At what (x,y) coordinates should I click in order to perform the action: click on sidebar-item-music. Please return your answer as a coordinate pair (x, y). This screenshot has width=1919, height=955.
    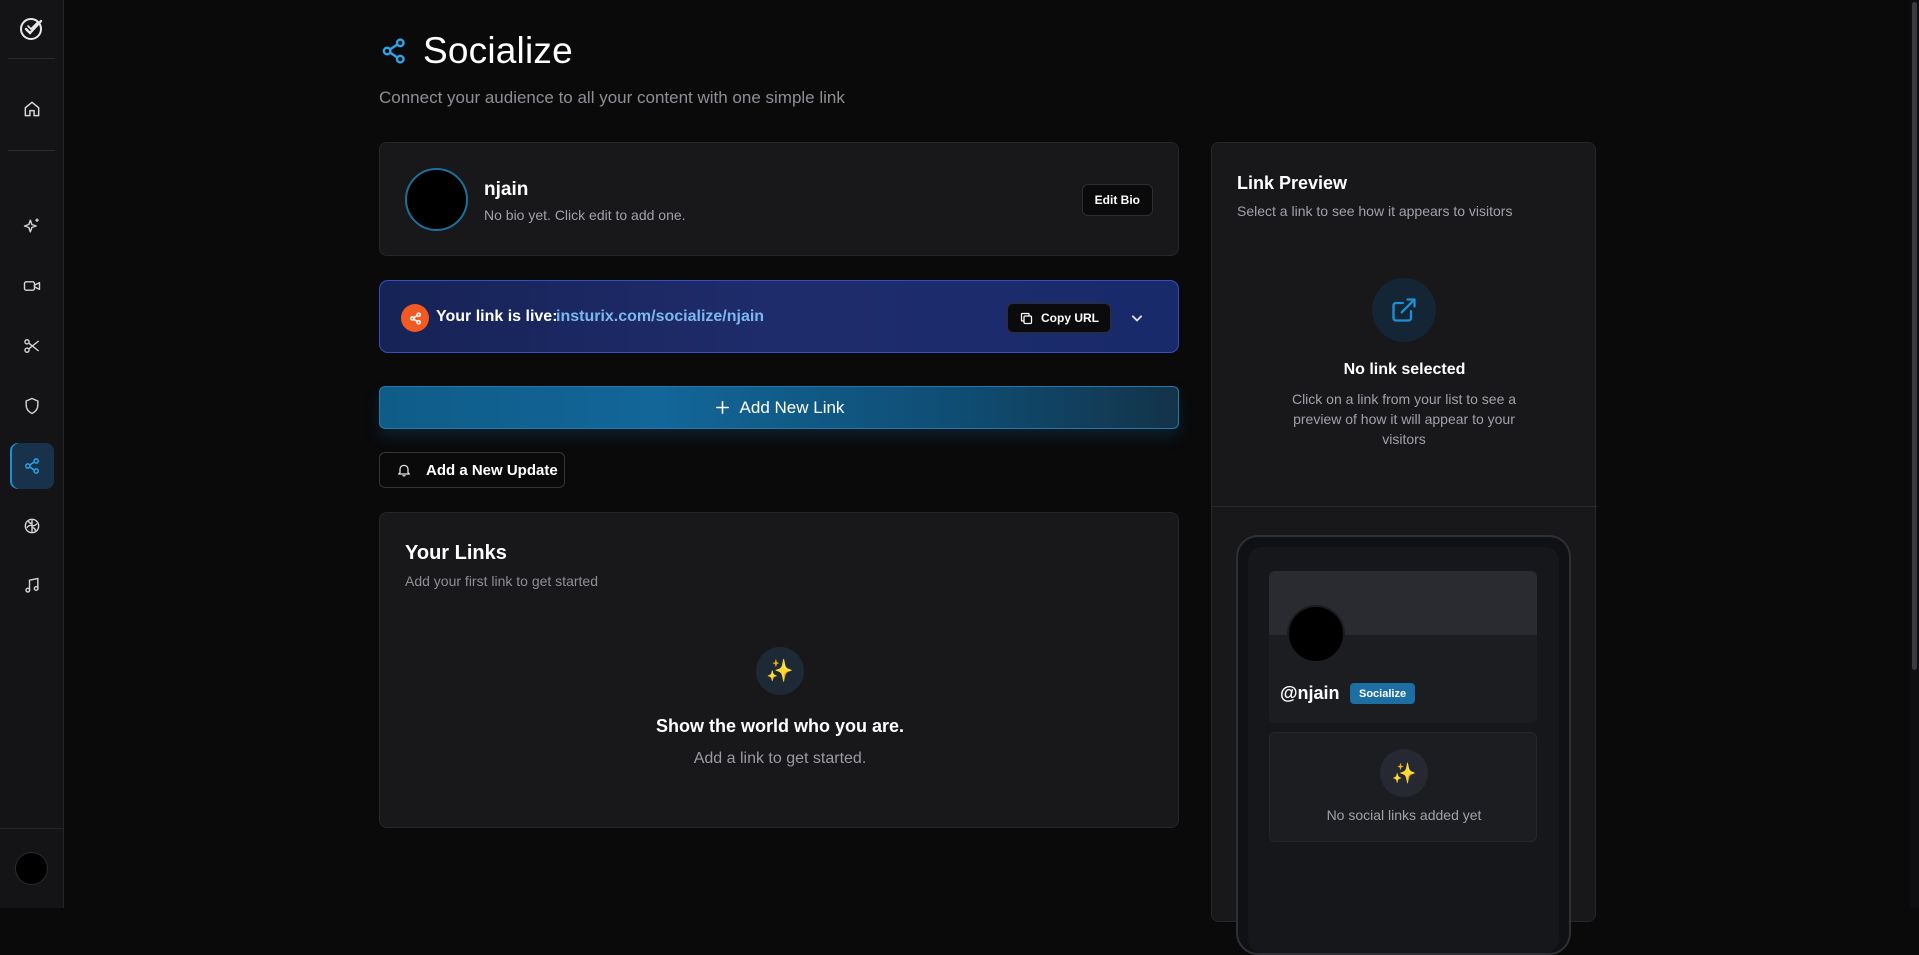
    Looking at the image, I should click on (32, 586).